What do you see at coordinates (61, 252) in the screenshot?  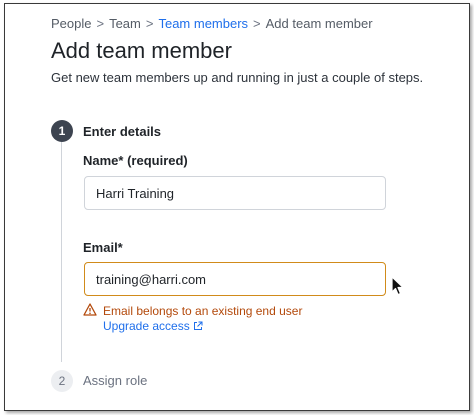 I see `step-connector-line` at bounding box center [61, 252].